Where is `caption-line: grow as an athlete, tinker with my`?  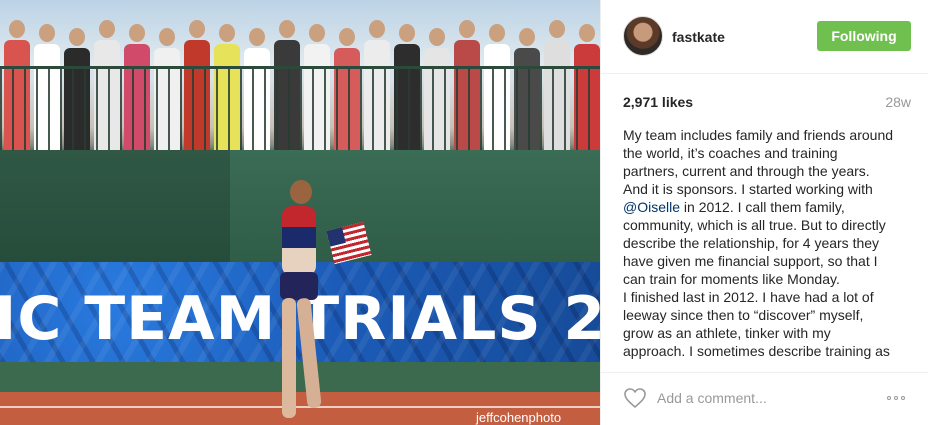 caption-line: grow as an athlete, tinker with my is located at coordinates (727, 333).